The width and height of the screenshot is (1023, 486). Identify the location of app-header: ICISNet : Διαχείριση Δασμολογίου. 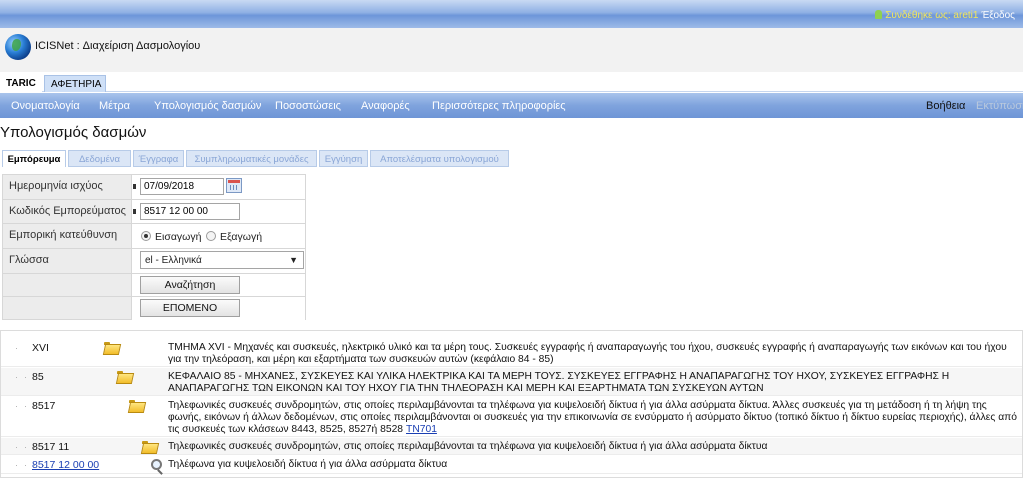
(511, 50).